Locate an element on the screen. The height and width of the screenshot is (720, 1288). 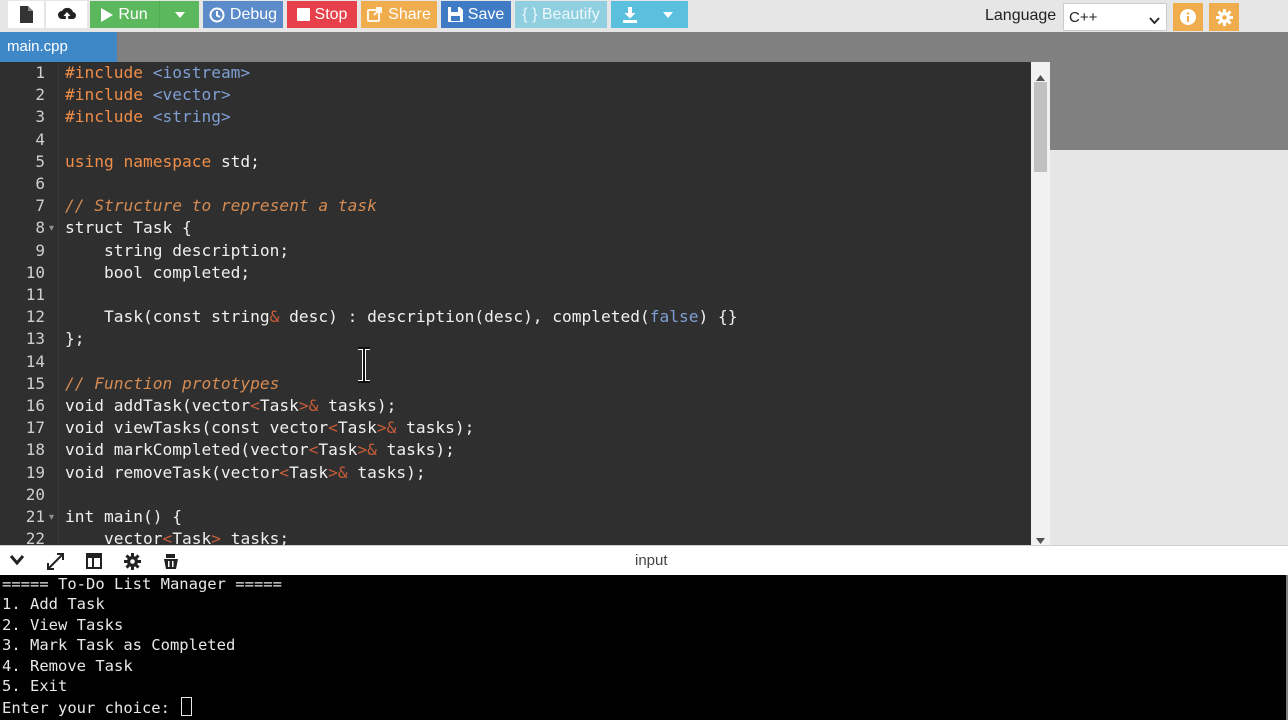
code-token: bool completed; is located at coordinates (158, 272).